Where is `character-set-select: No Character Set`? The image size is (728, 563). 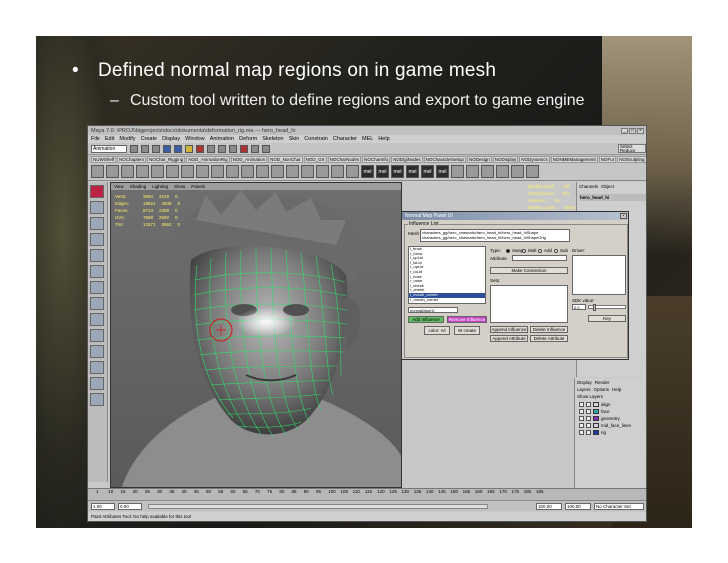 character-set-select: No Character Set is located at coordinates (619, 506).